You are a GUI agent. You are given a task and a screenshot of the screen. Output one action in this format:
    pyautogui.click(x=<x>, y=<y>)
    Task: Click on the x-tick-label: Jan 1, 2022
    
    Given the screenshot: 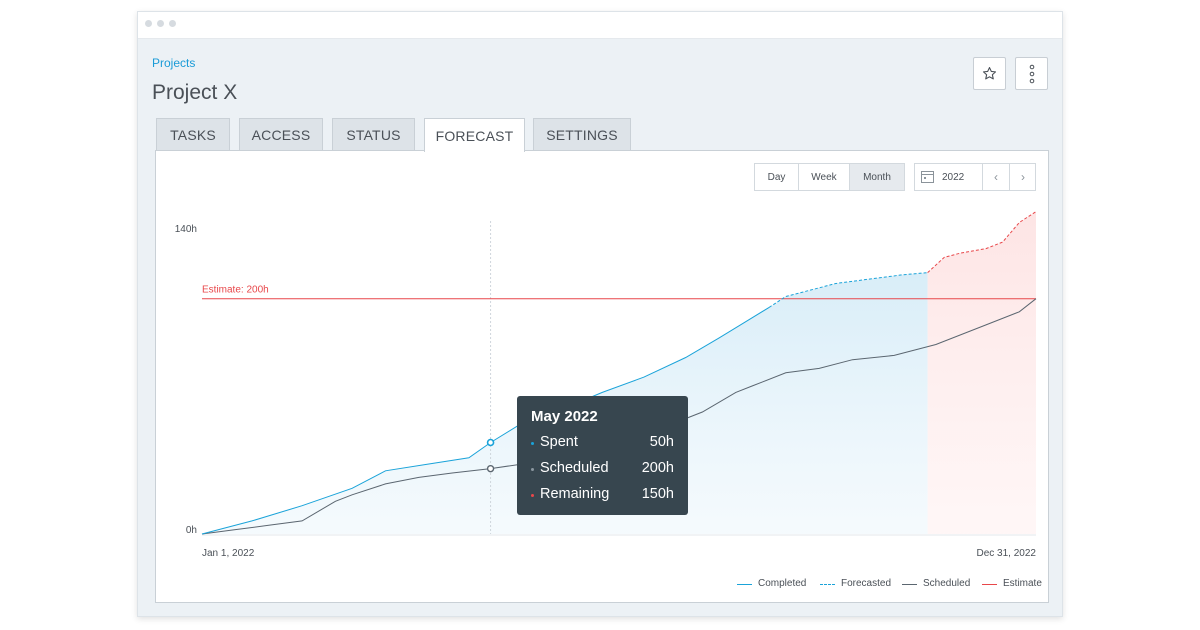 What is the action you would take?
    pyautogui.click(x=228, y=553)
    